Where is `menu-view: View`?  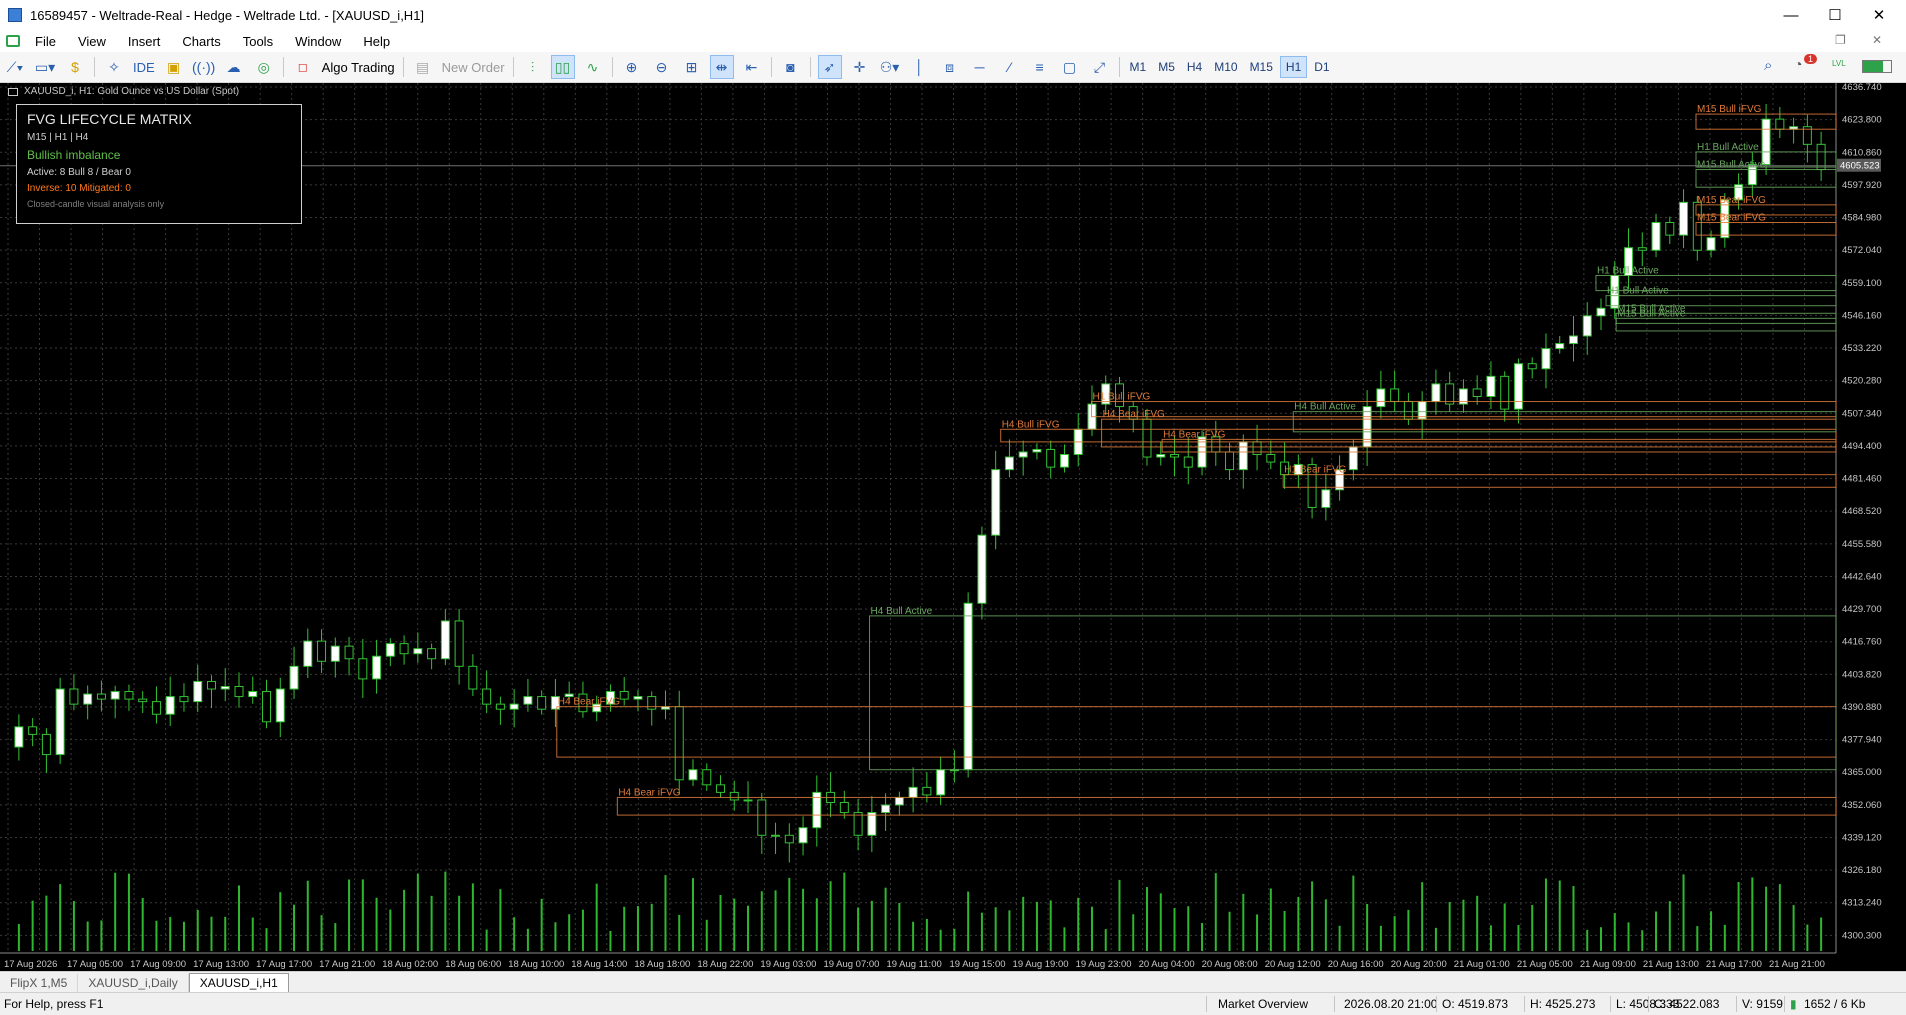
menu-view: View is located at coordinates (92, 41).